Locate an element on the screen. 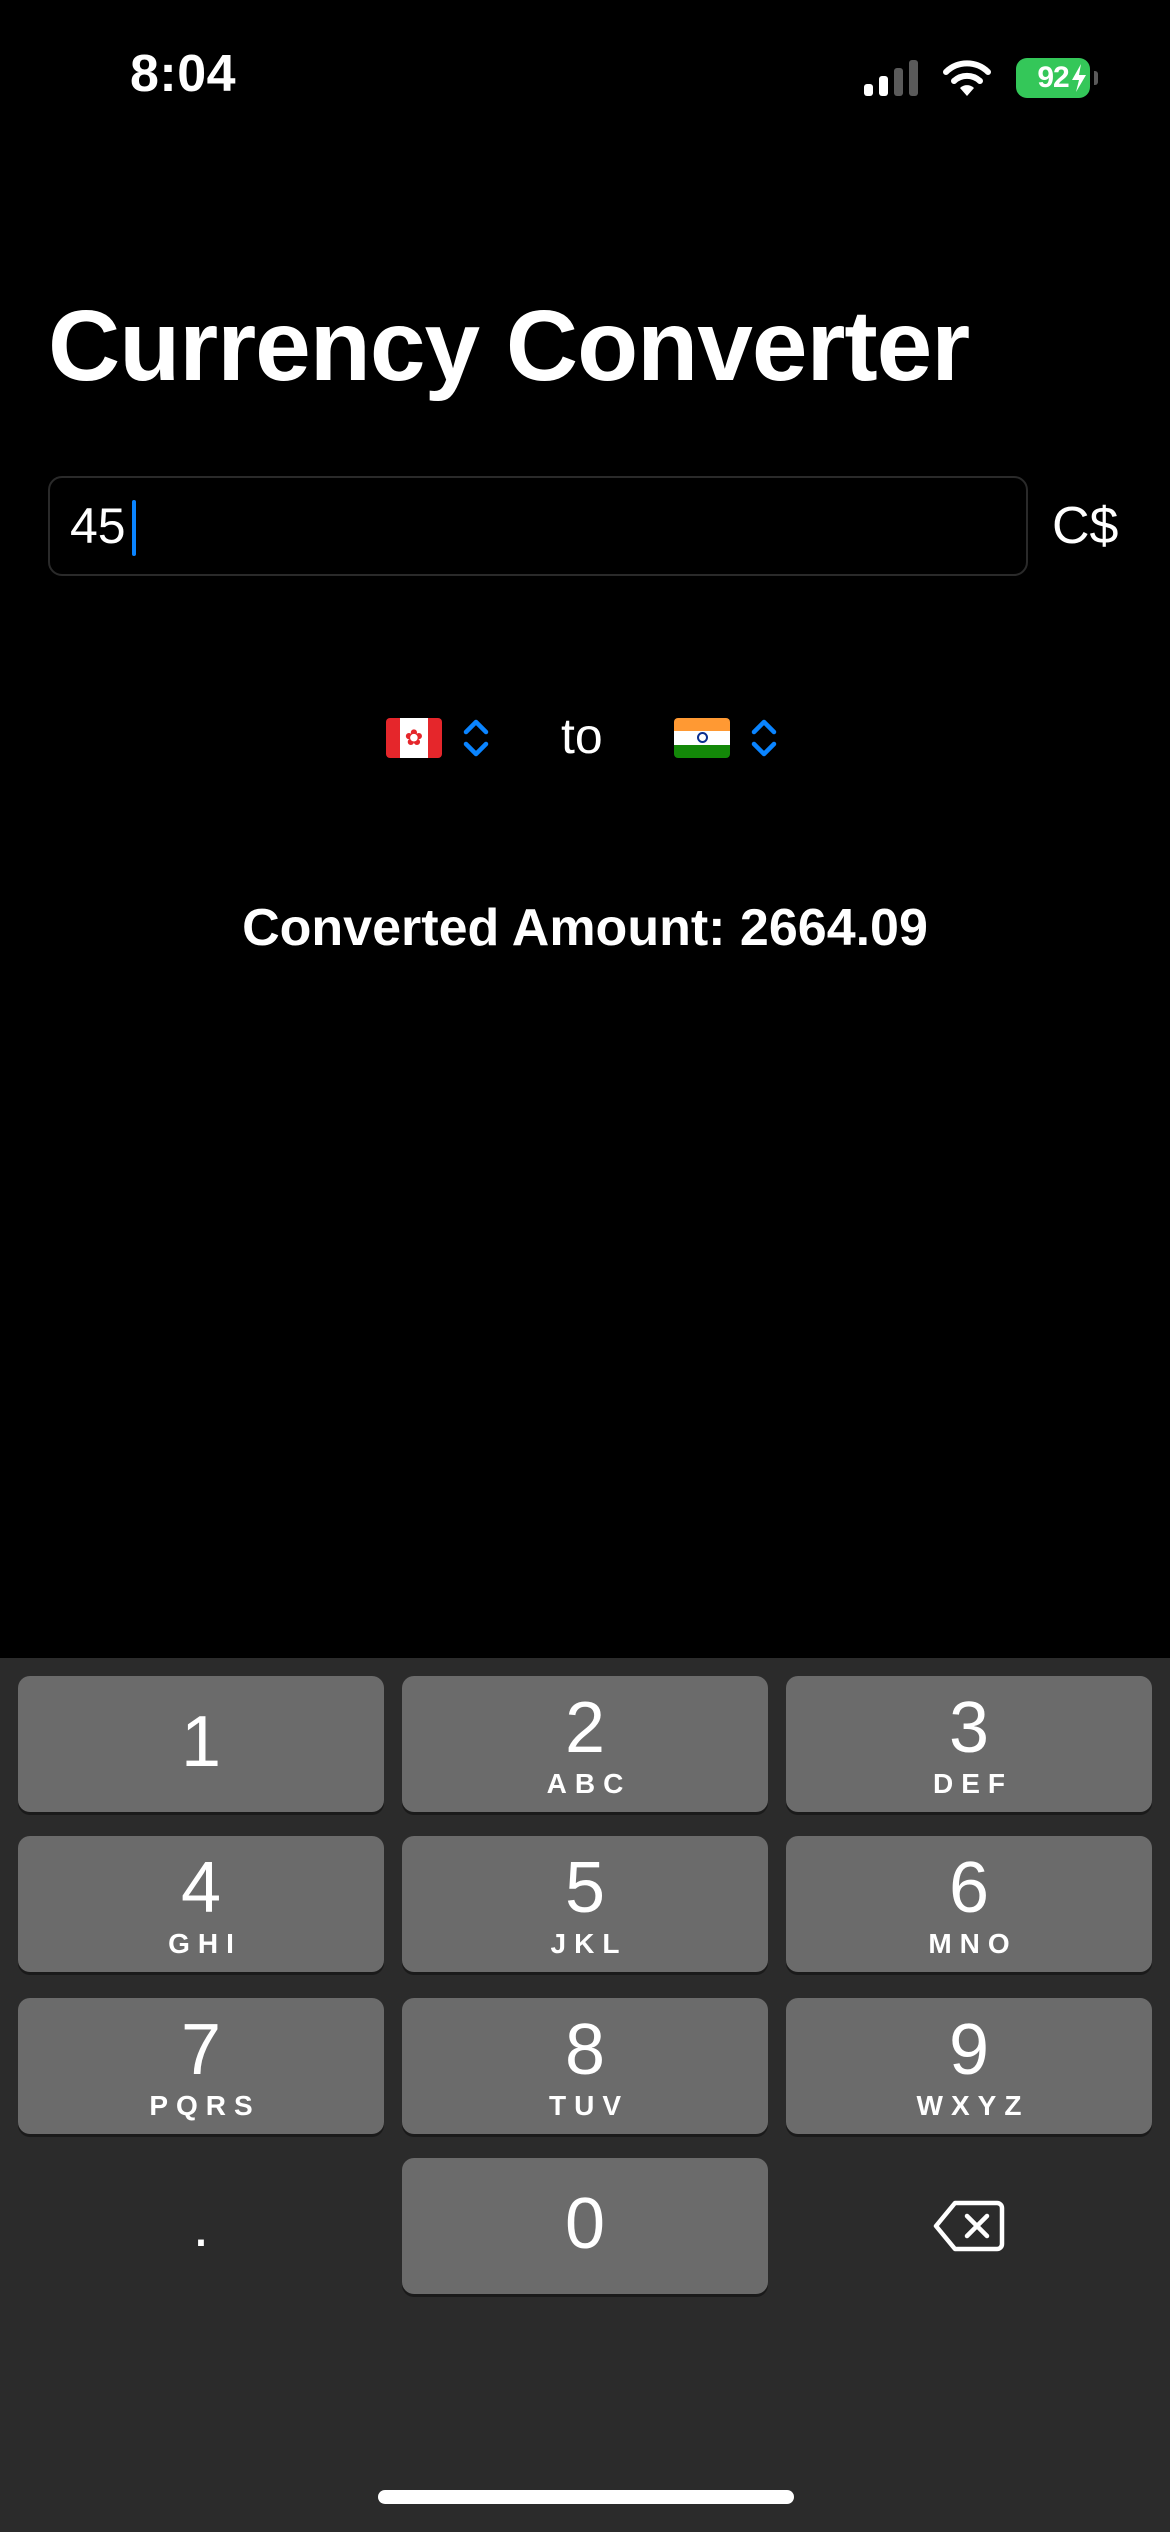  currency-symbol: C$ is located at coordinates (1085, 526).